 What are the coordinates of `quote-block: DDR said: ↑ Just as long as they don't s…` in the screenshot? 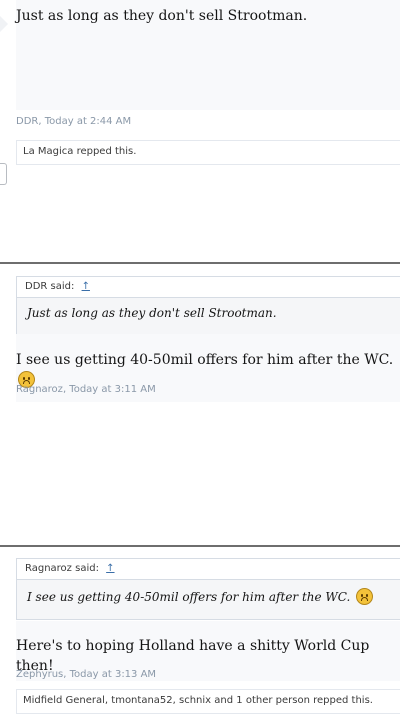 It's located at (208, 306).